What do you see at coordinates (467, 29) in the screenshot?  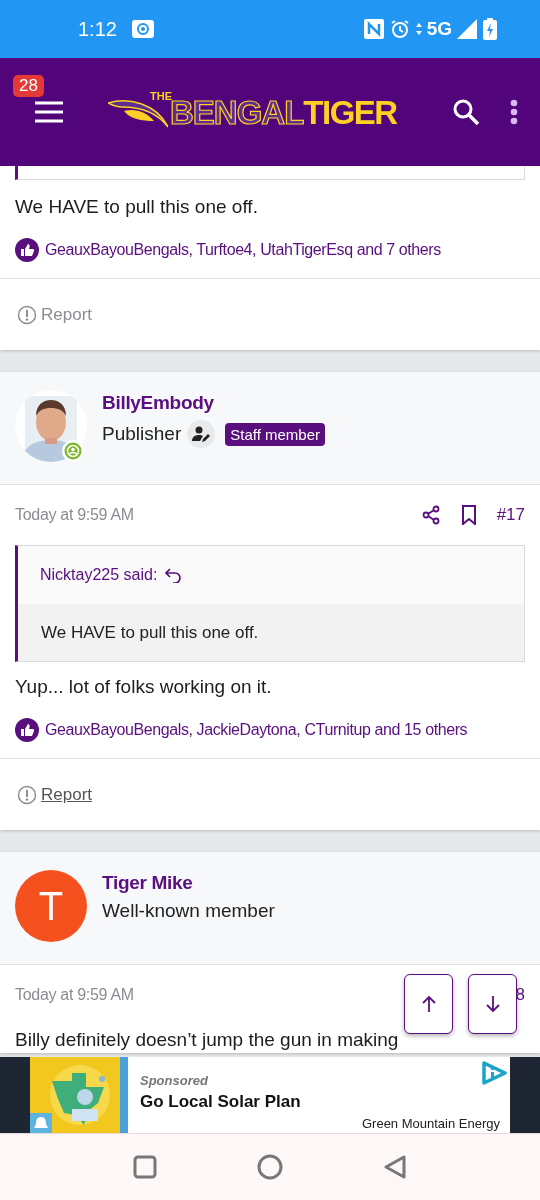 I see `signal-icon` at bounding box center [467, 29].